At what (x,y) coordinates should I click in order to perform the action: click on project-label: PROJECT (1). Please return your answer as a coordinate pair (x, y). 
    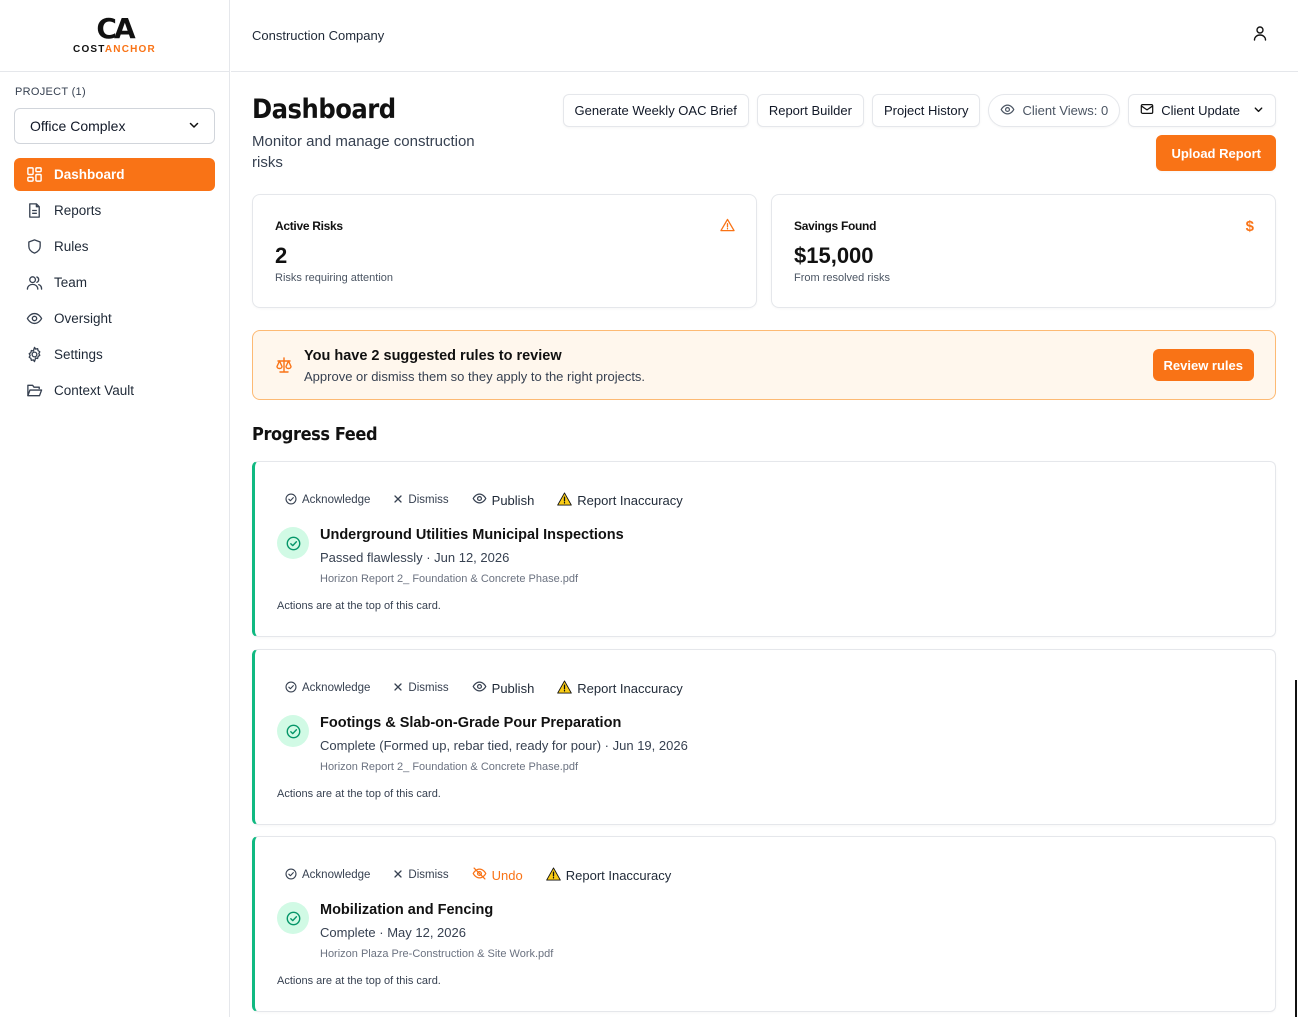
    Looking at the image, I should click on (50, 92).